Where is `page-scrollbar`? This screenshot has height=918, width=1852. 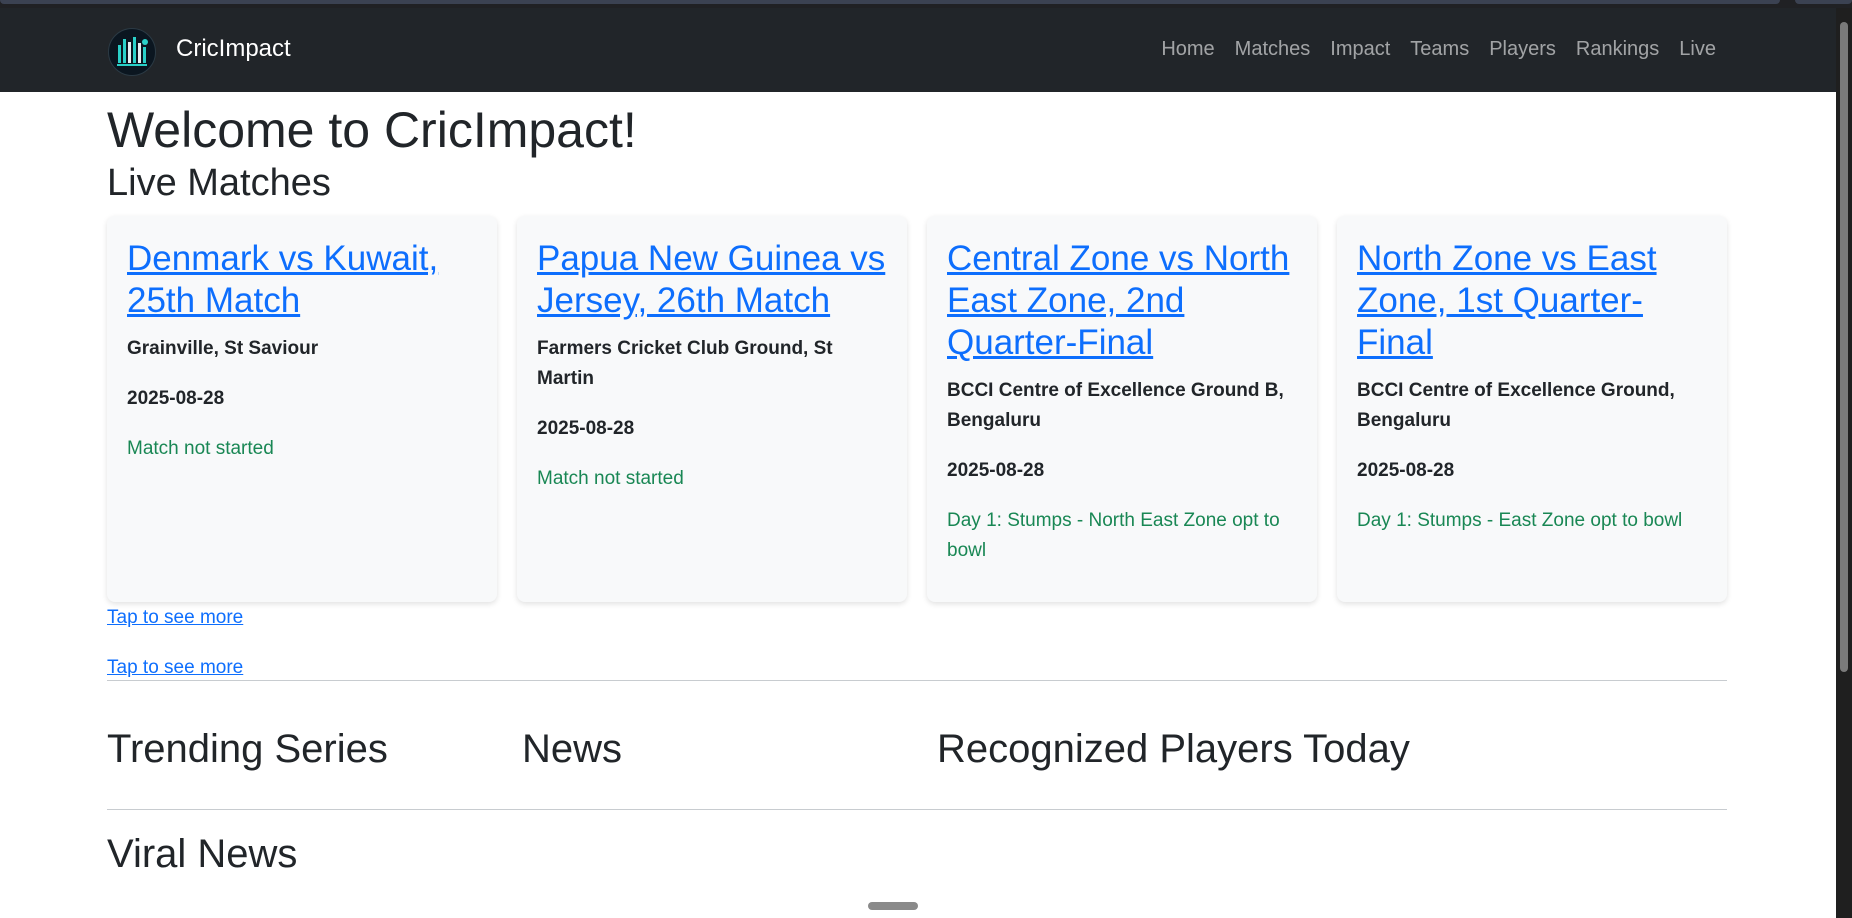
page-scrollbar is located at coordinates (1844, 463).